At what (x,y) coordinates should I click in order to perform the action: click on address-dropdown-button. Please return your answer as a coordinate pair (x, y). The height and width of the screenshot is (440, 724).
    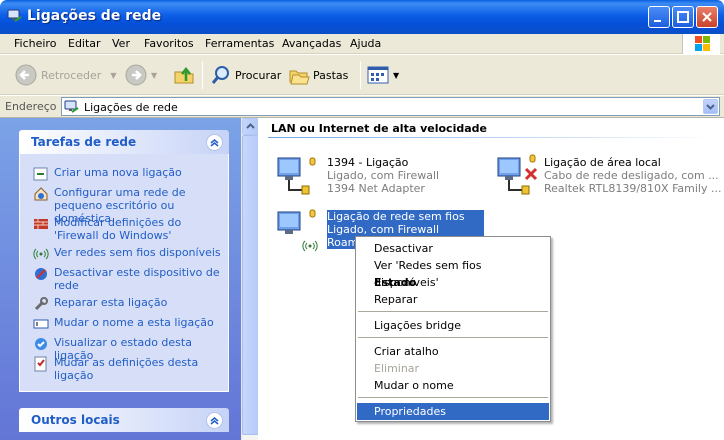
    Looking at the image, I should click on (710, 106).